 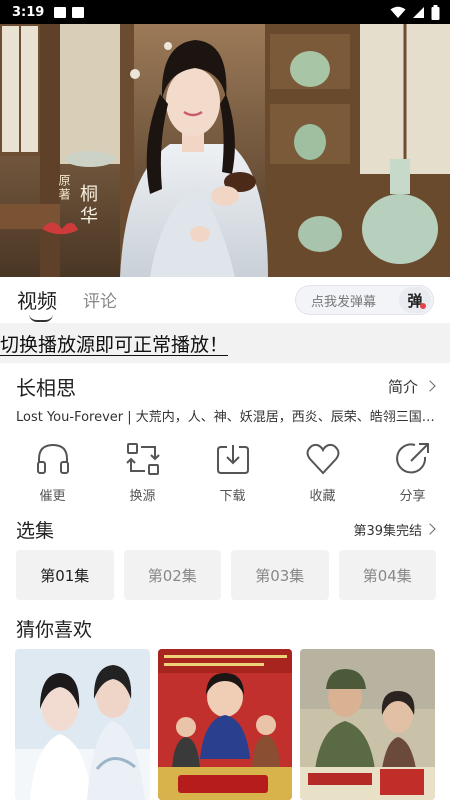 What do you see at coordinates (398, 12) in the screenshot?
I see `wifi-icon` at bounding box center [398, 12].